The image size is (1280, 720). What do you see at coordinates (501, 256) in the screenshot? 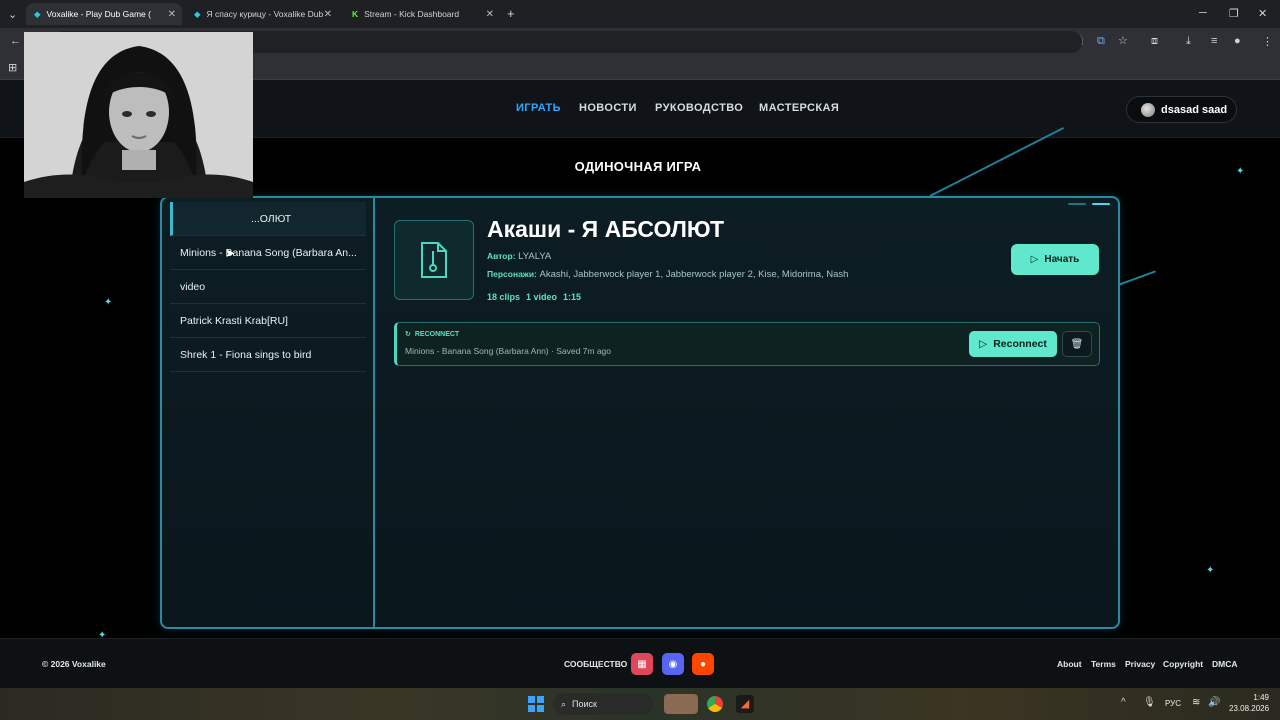
I see `author-label: Автор:` at bounding box center [501, 256].